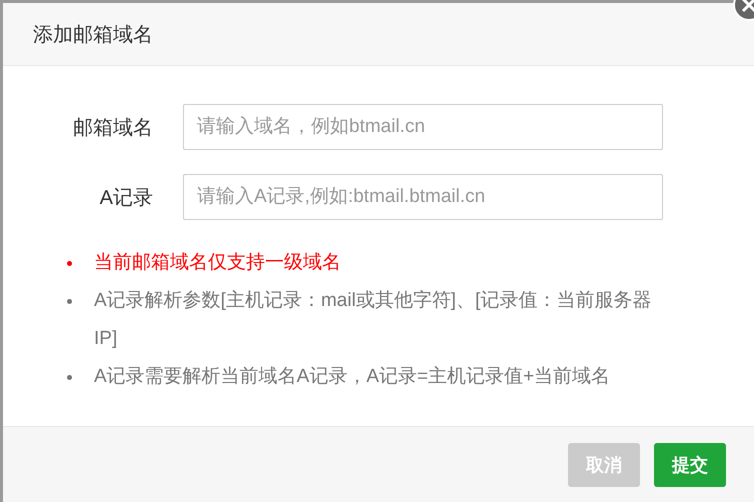 The image size is (754, 502). What do you see at coordinates (217, 263) in the screenshot?
I see `note-text: 当前邮箱域名仅支持一级域名` at bounding box center [217, 263].